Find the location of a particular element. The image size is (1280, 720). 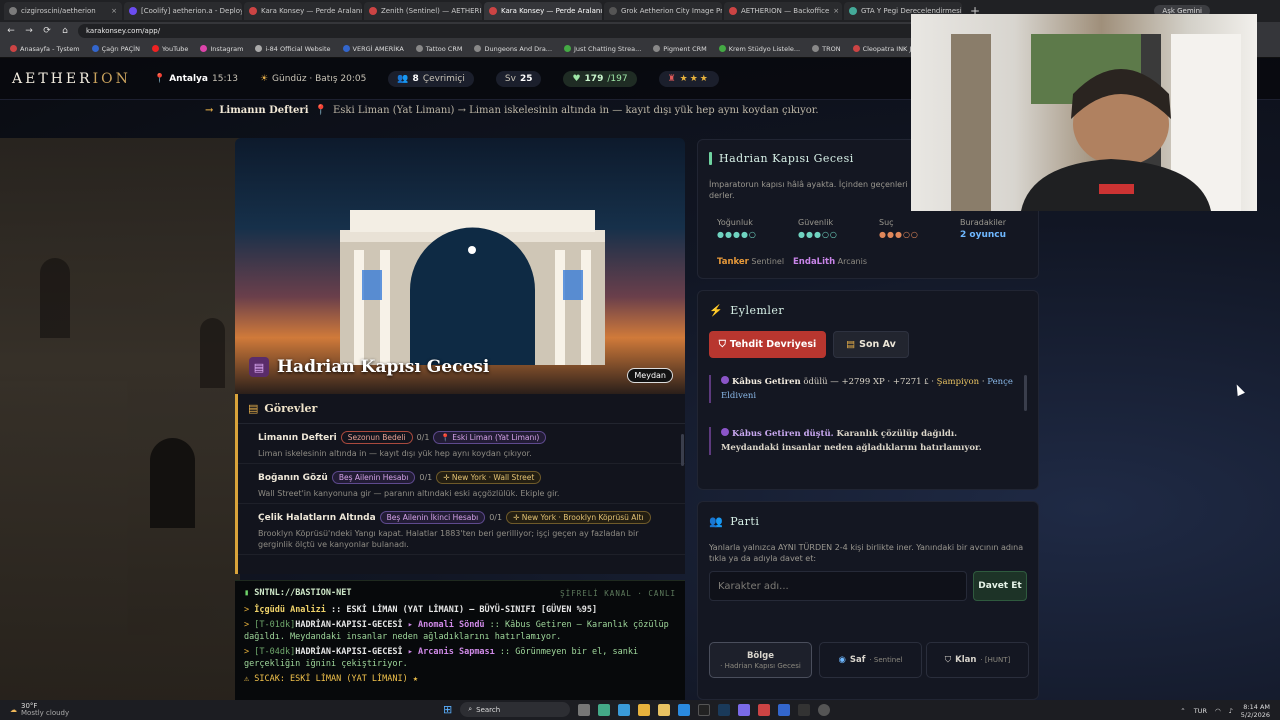

chrome-icon is located at coordinates (644, 709).